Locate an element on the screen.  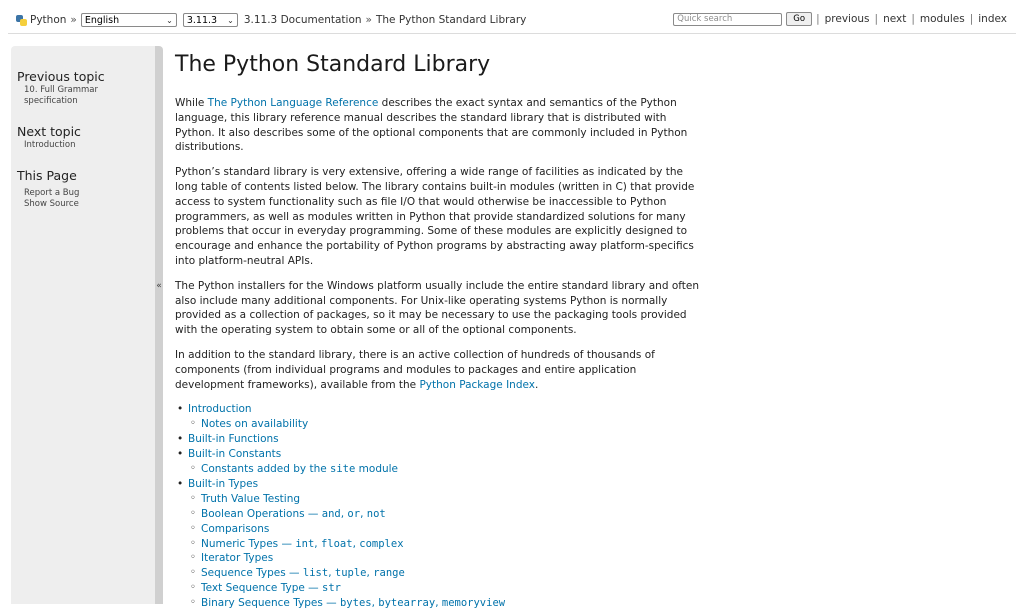
code: complex is located at coordinates (381, 543).